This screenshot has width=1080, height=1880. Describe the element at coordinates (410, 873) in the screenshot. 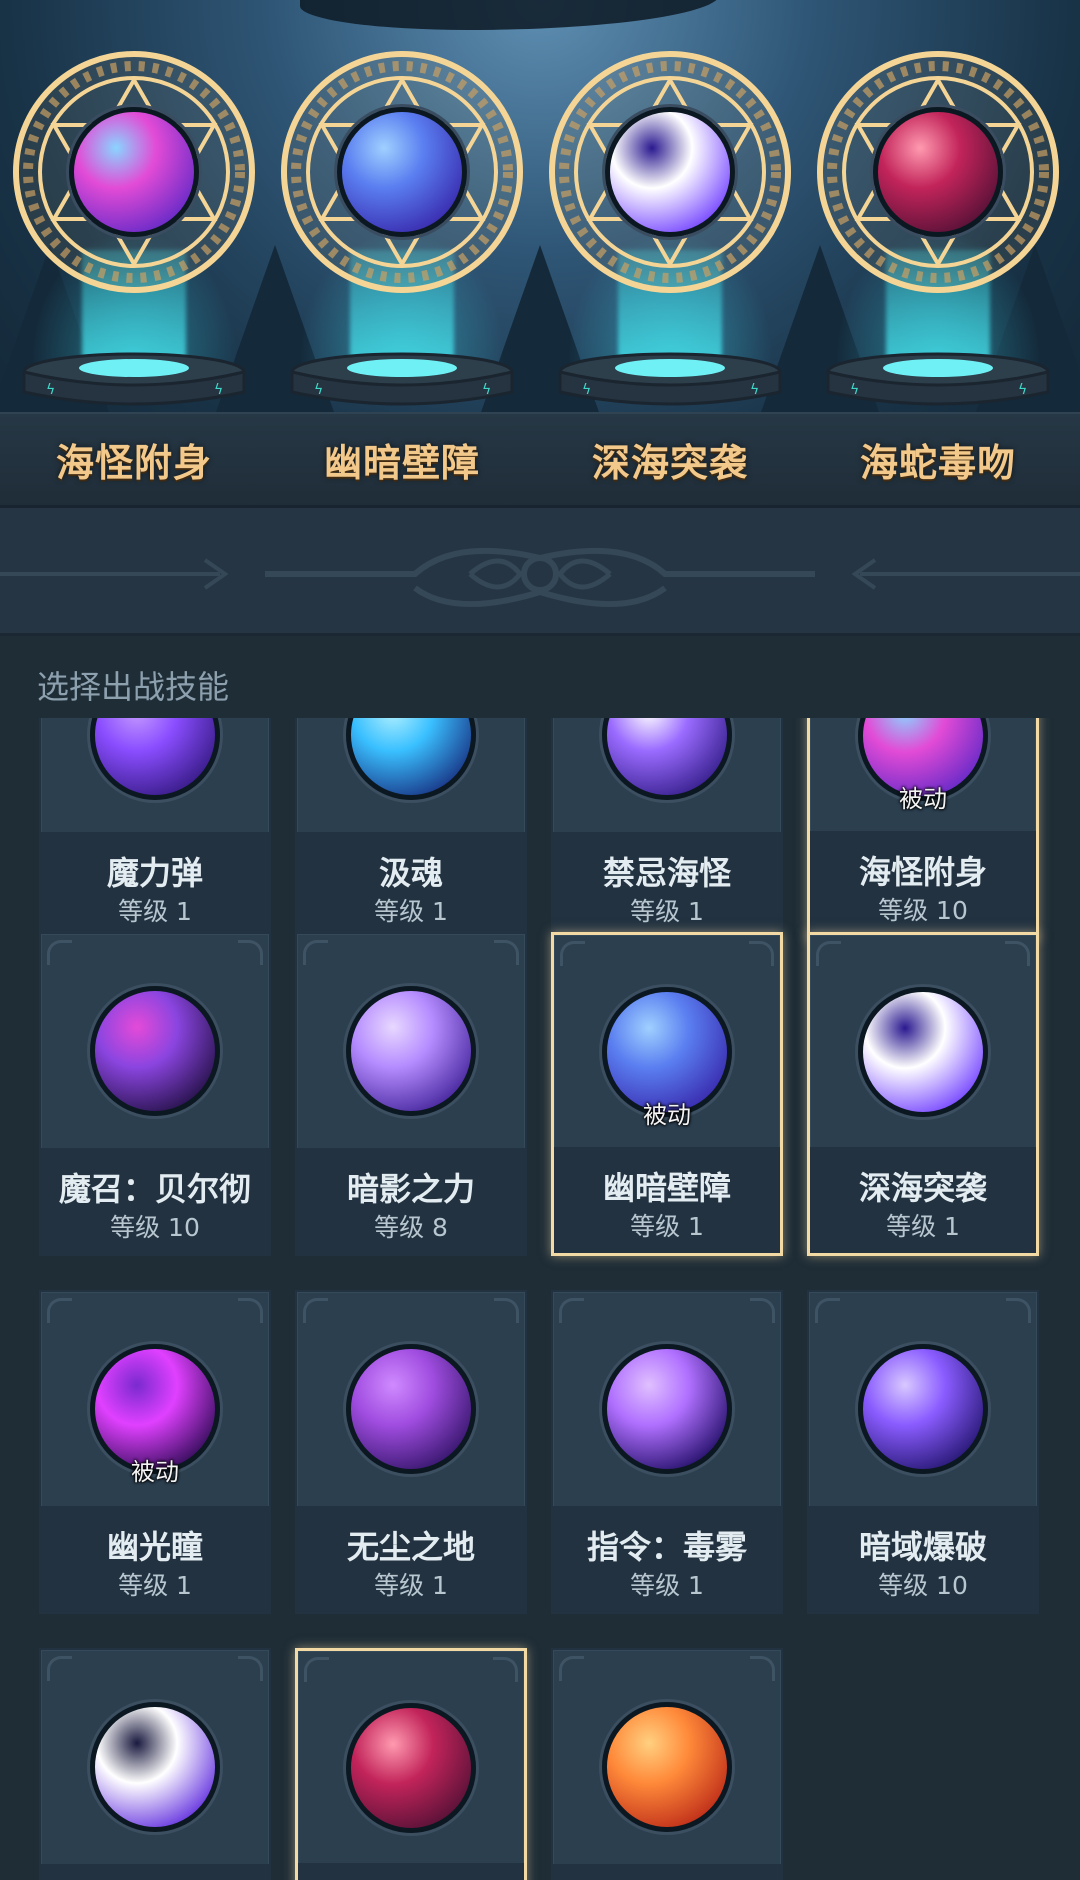

I see `skill-name: 汲魂` at that location.